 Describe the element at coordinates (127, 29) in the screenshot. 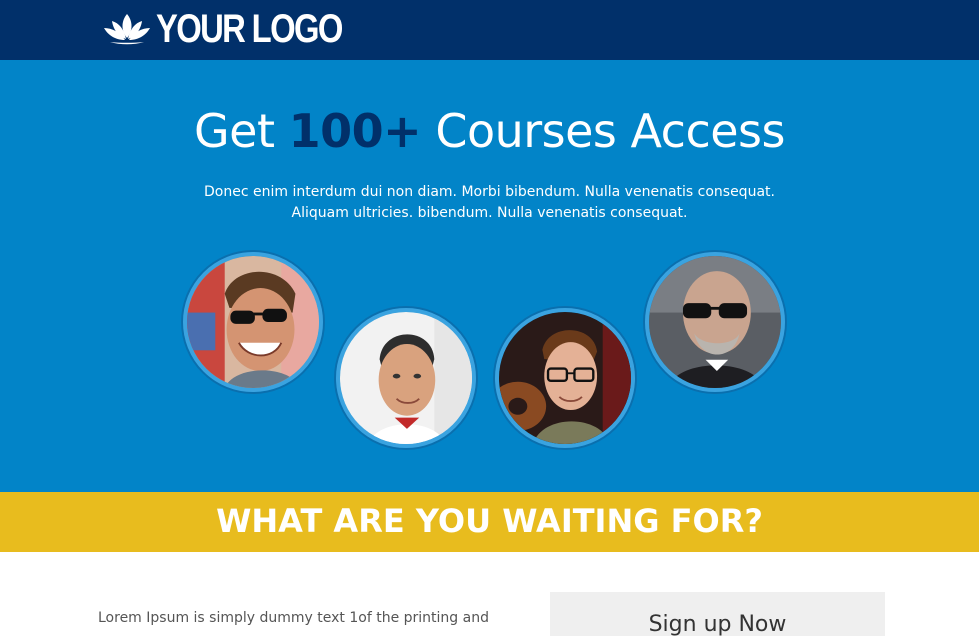

I see `lotus-icon` at that location.